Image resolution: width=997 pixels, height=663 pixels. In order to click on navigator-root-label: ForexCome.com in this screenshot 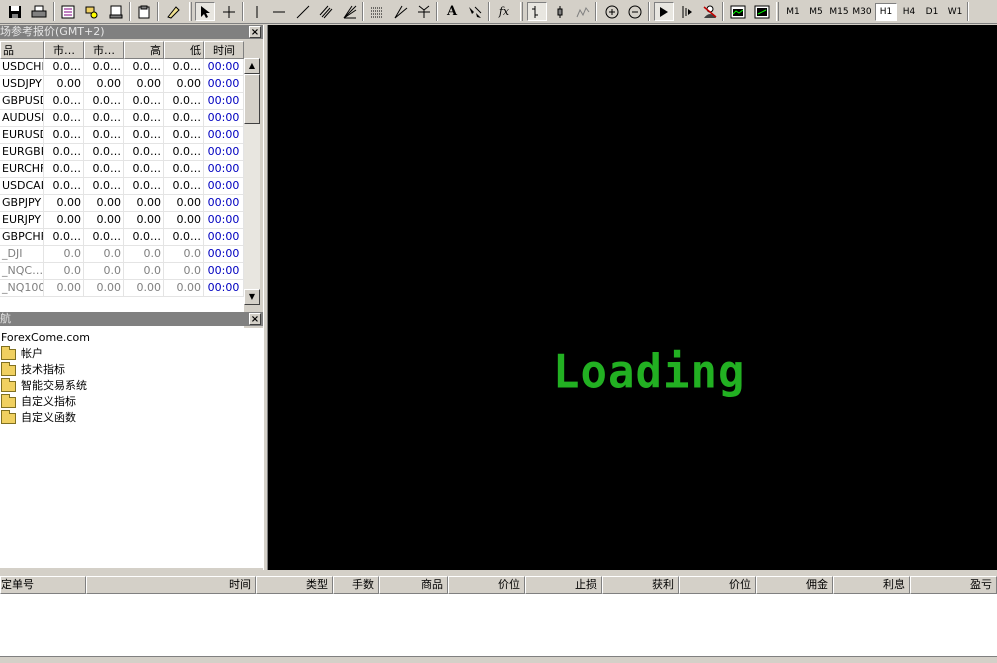, I will do `click(45, 337)`.